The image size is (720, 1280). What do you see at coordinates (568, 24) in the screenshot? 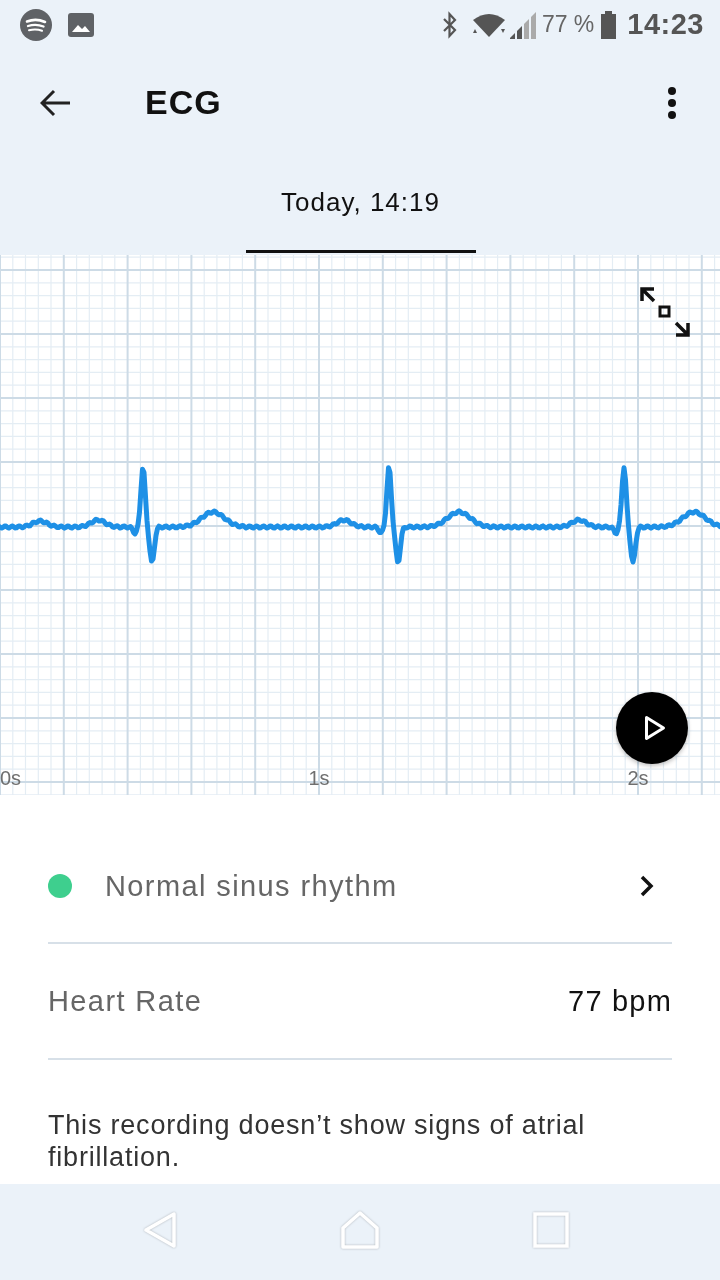
I see `battery-percent: 77 %` at bounding box center [568, 24].